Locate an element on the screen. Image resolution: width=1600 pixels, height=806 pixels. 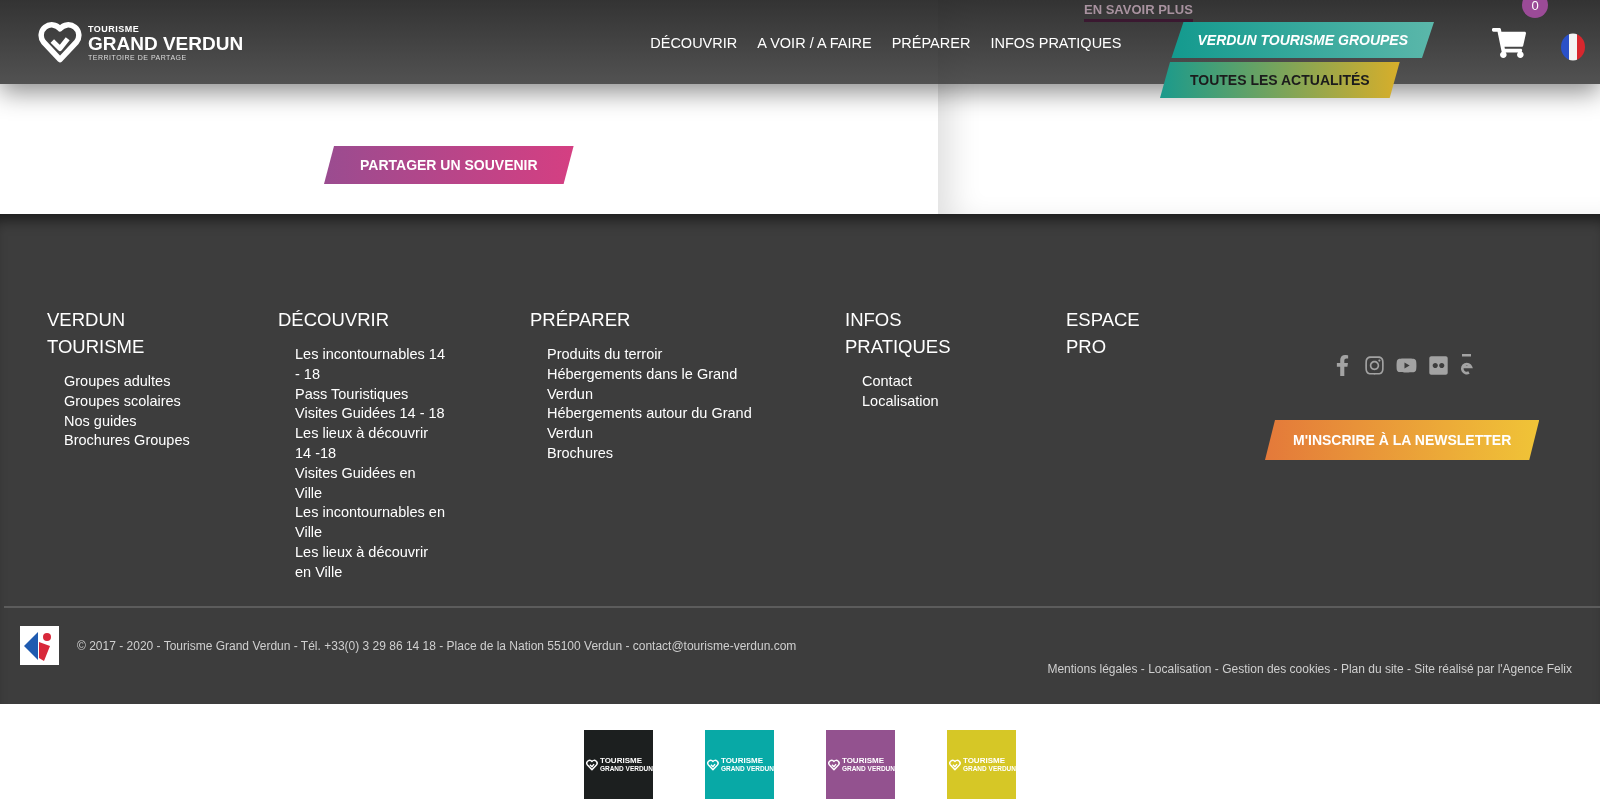
e-logo-icon is located at coordinates (1466, 365).